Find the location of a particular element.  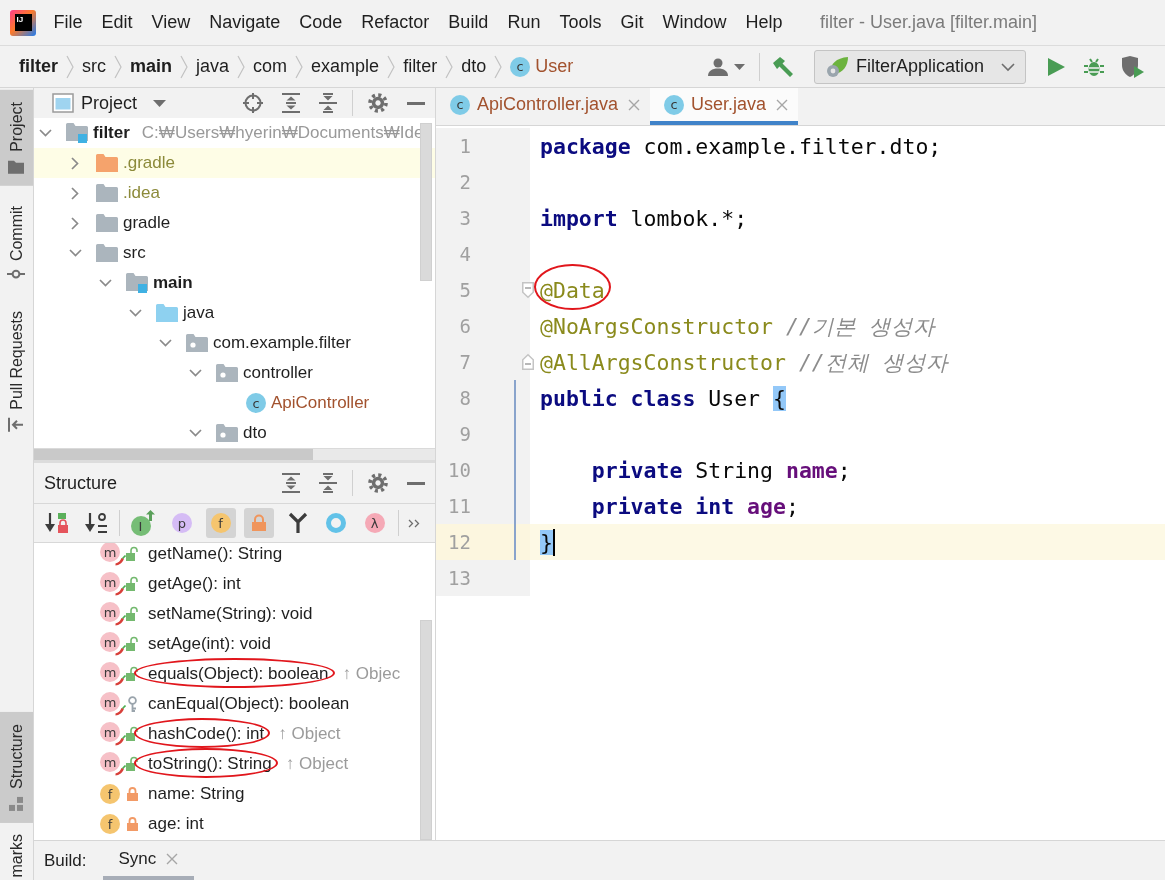

structure-item: toString(): String is located at coordinates (210, 764).